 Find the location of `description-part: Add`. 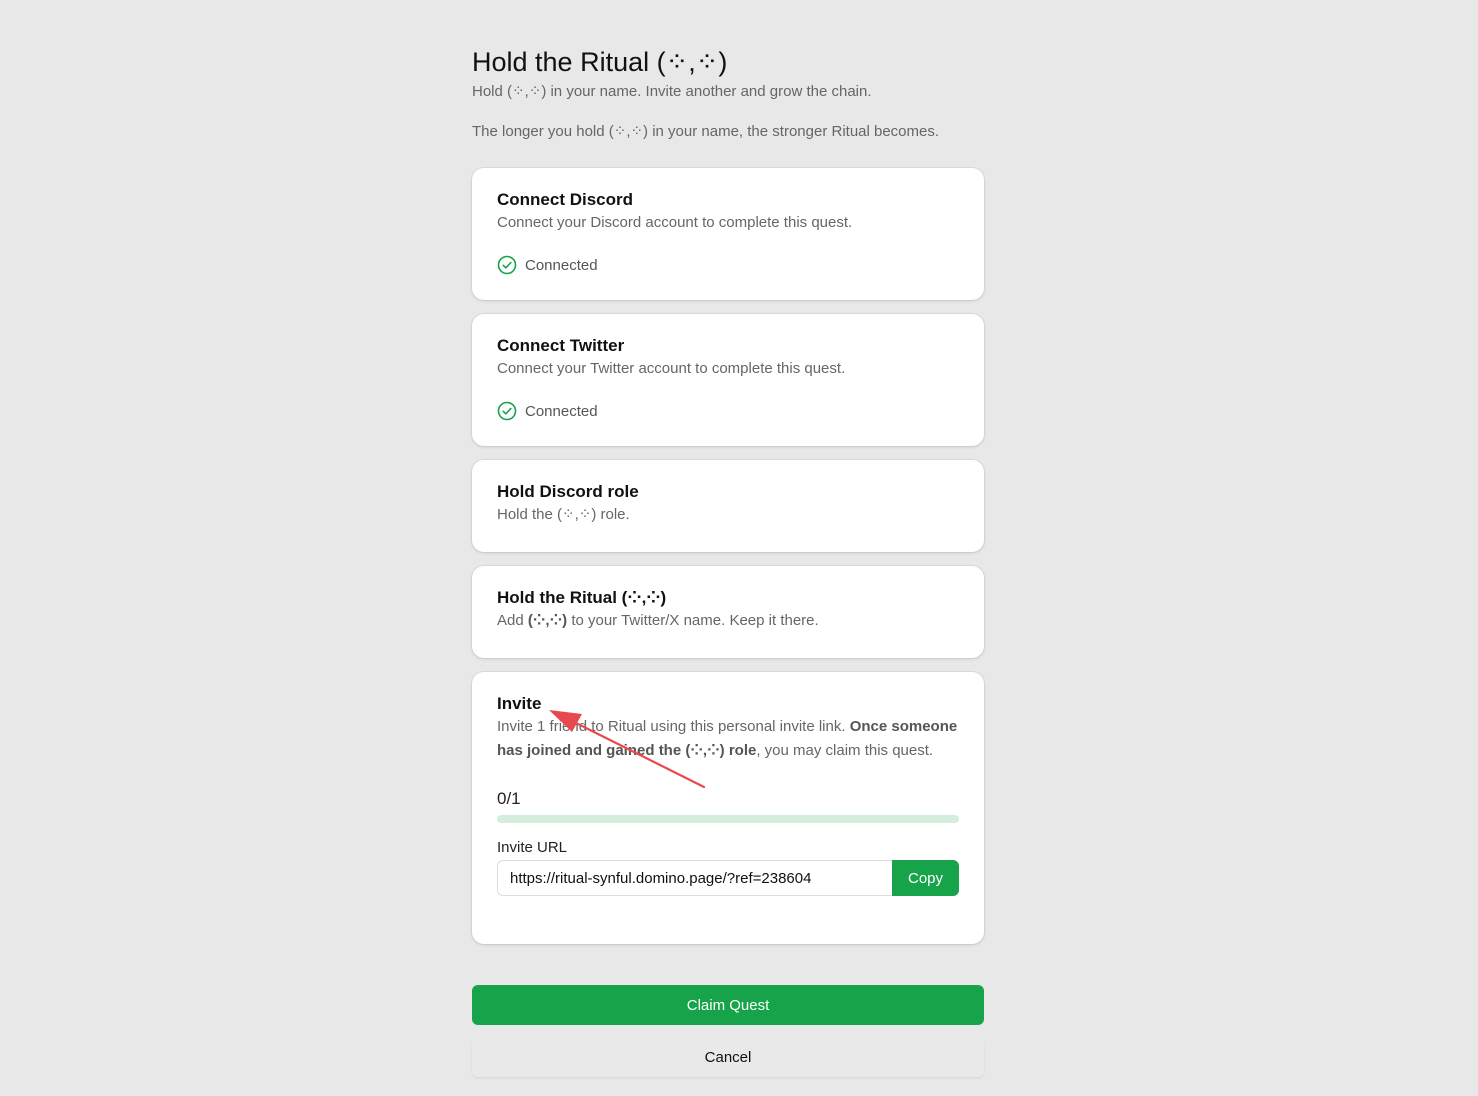

description-part: Add is located at coordinates (512, 620).